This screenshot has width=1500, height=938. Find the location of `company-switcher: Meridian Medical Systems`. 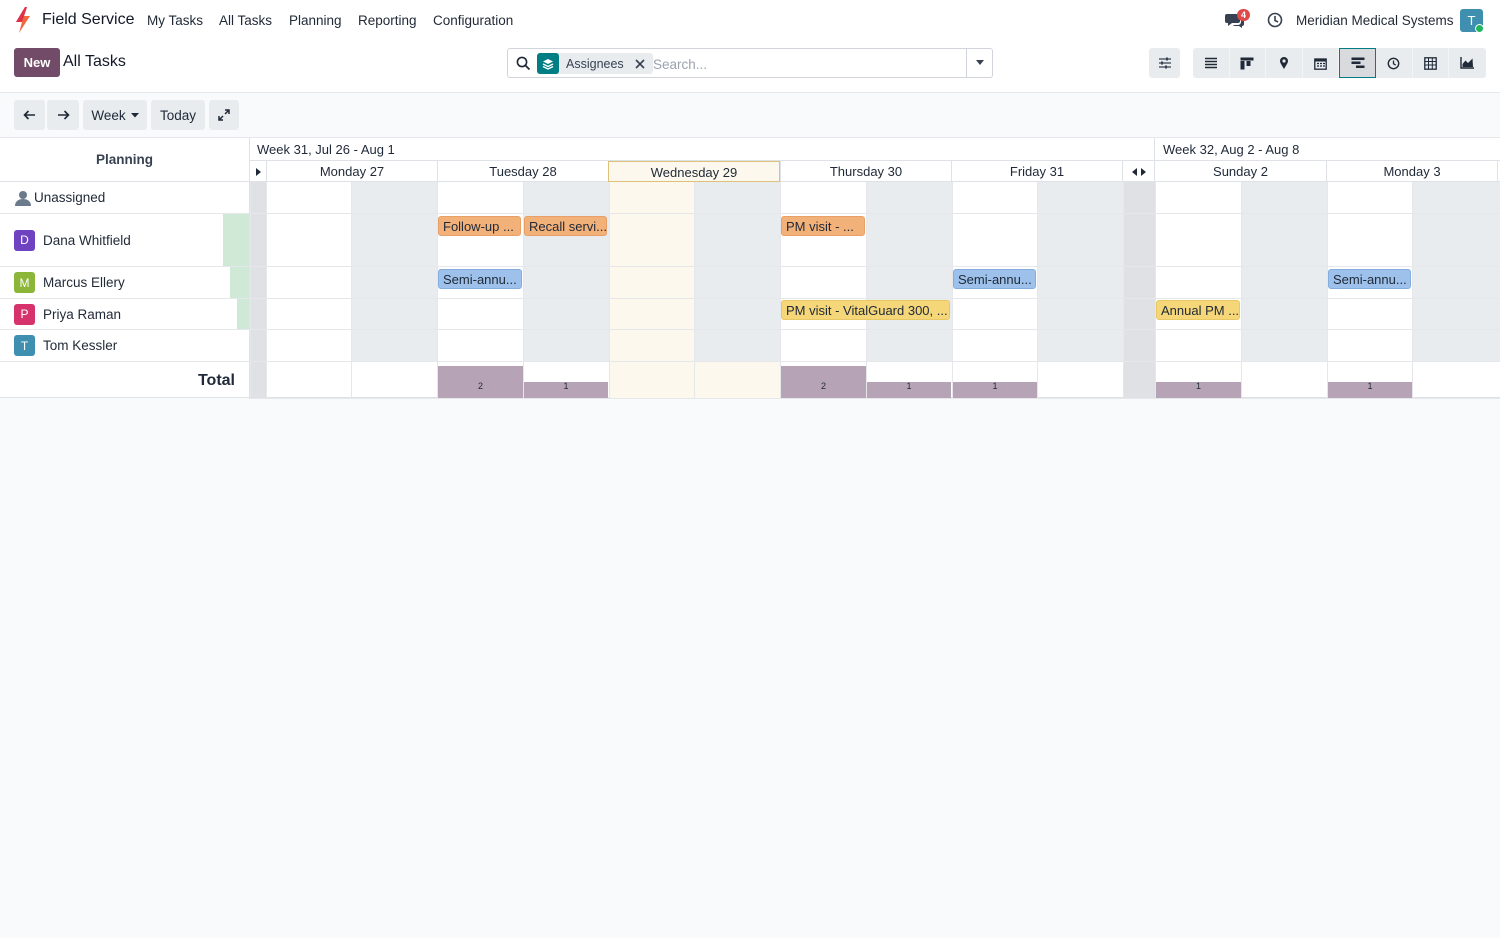

company-switcher: Meridian Medical Systems is located at coordinates (1375, 20).